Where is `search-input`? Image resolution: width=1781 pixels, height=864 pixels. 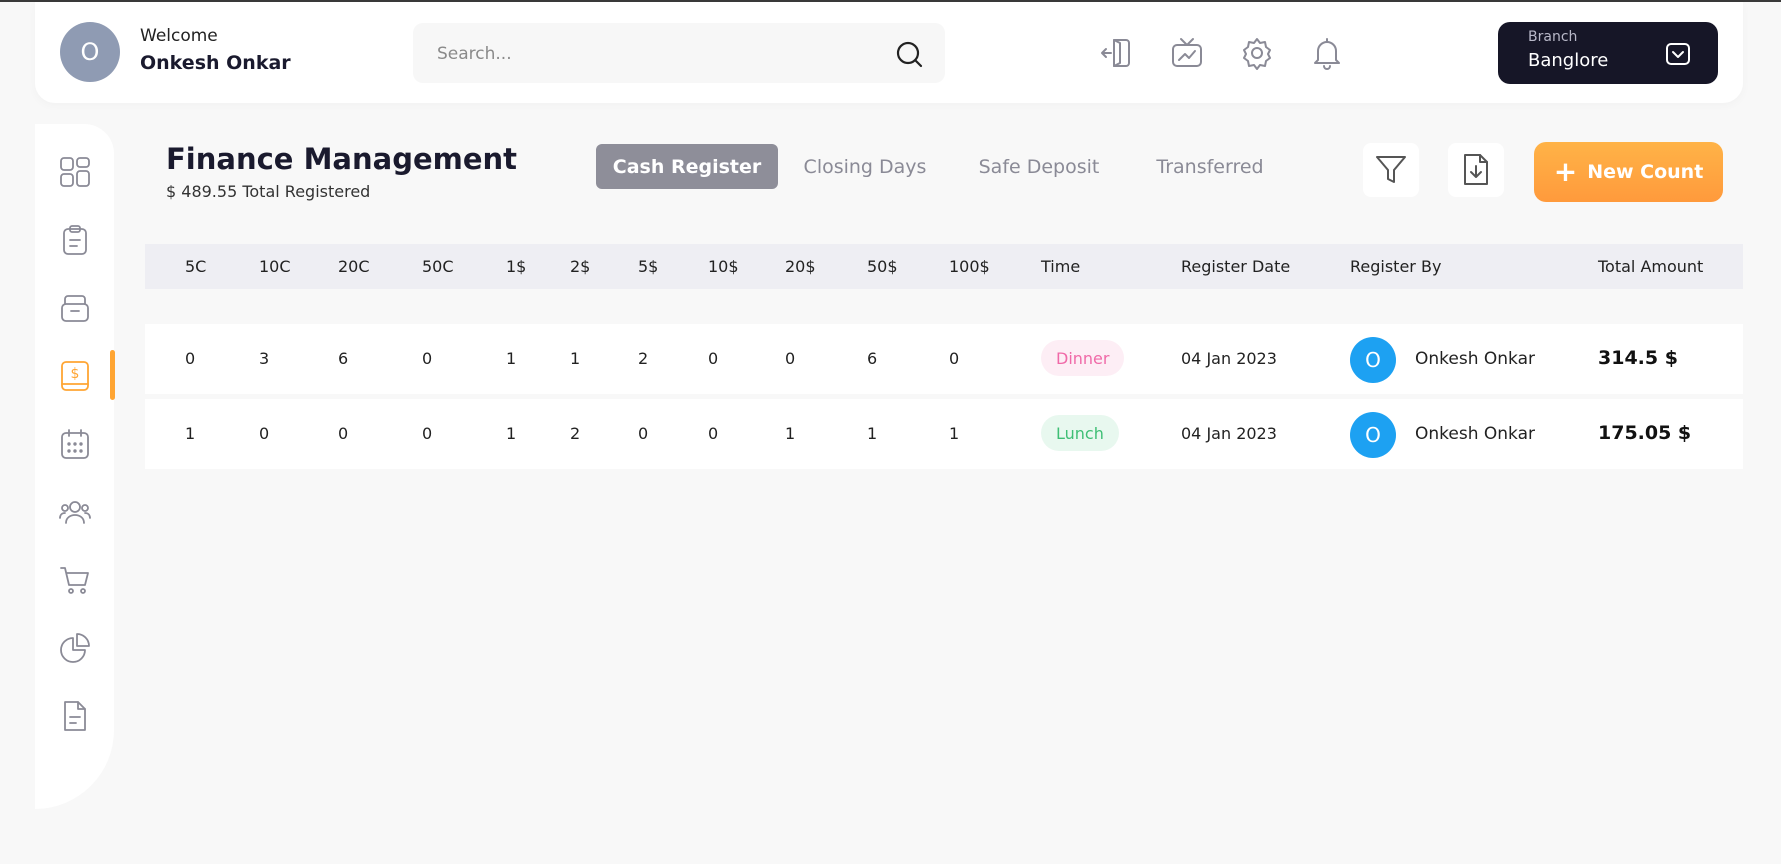 search-input is located at coordinates (657, 54).